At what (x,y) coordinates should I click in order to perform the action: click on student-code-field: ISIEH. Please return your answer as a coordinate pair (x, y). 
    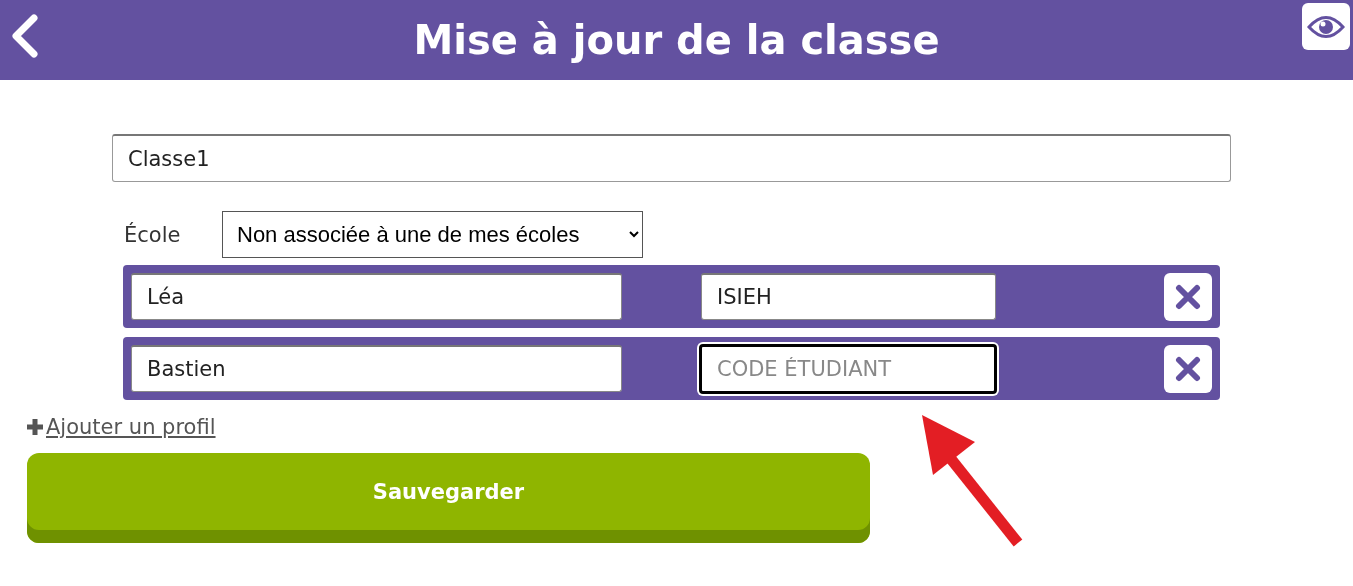
    Looking at the image, I should click on (848, 296).